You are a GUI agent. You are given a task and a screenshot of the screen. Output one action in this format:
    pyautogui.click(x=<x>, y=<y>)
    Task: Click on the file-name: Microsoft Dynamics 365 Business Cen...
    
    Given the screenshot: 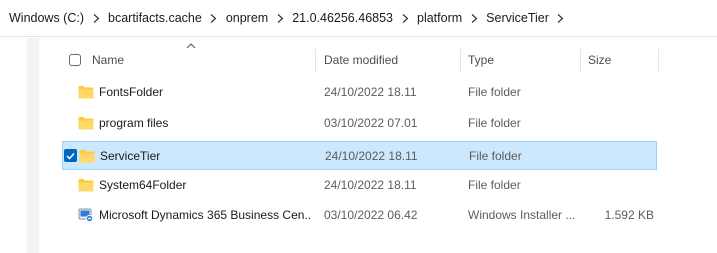 What is the action you would take?
    pyautogui.click(x=204, y=215)
    